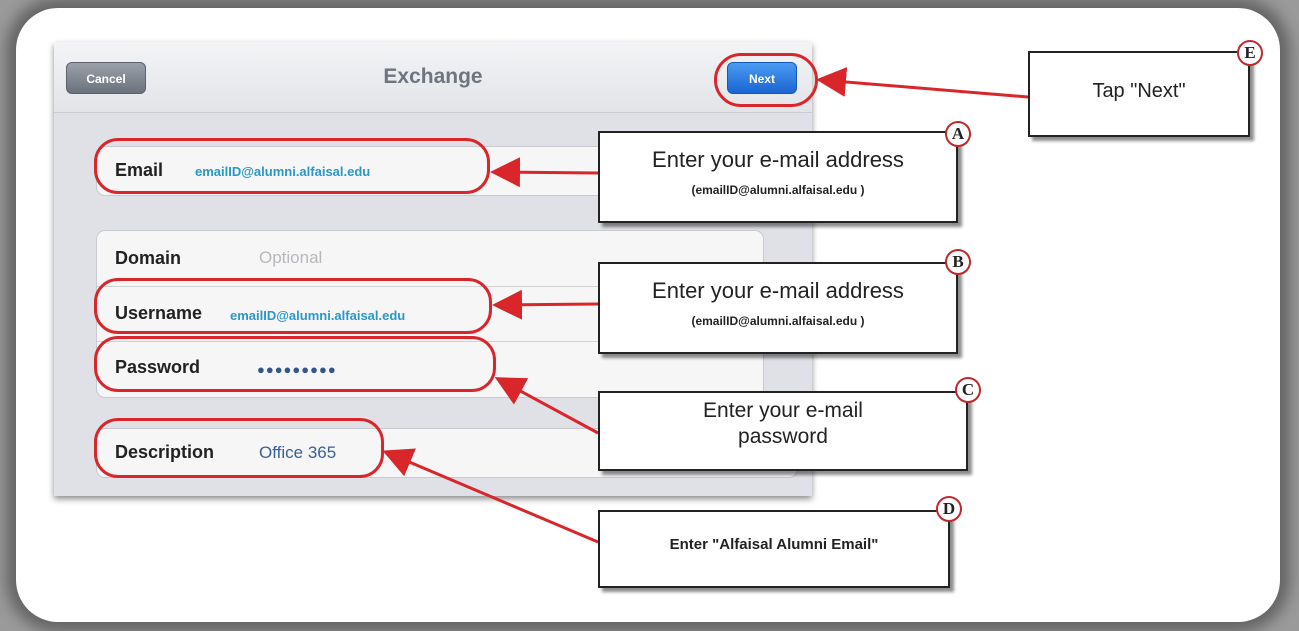 This screenshot has height=631, width=1299. I want to click on badge-a: A, so click(958, 134).